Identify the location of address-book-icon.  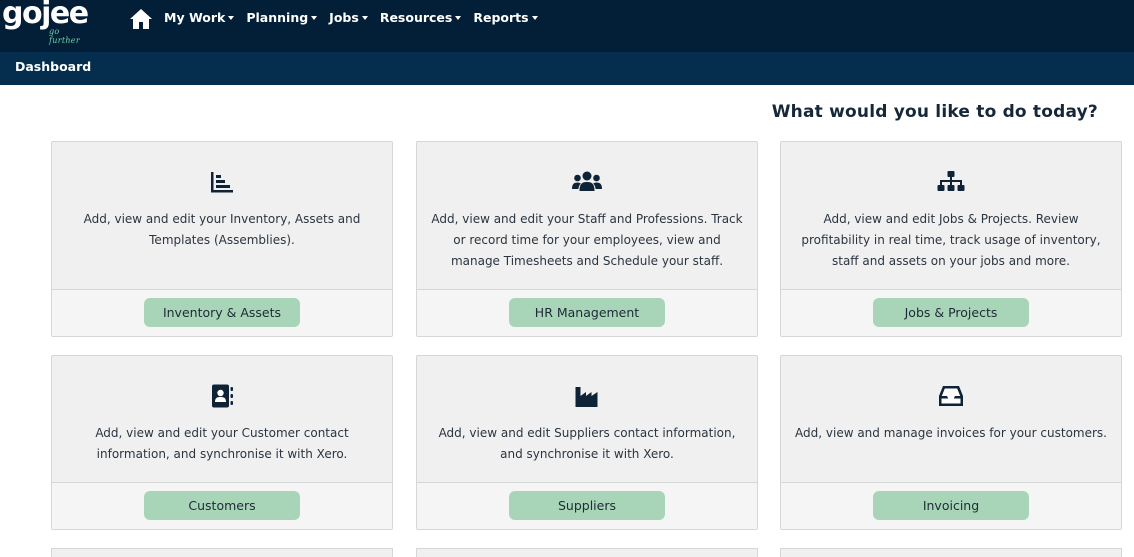
(222, 396).